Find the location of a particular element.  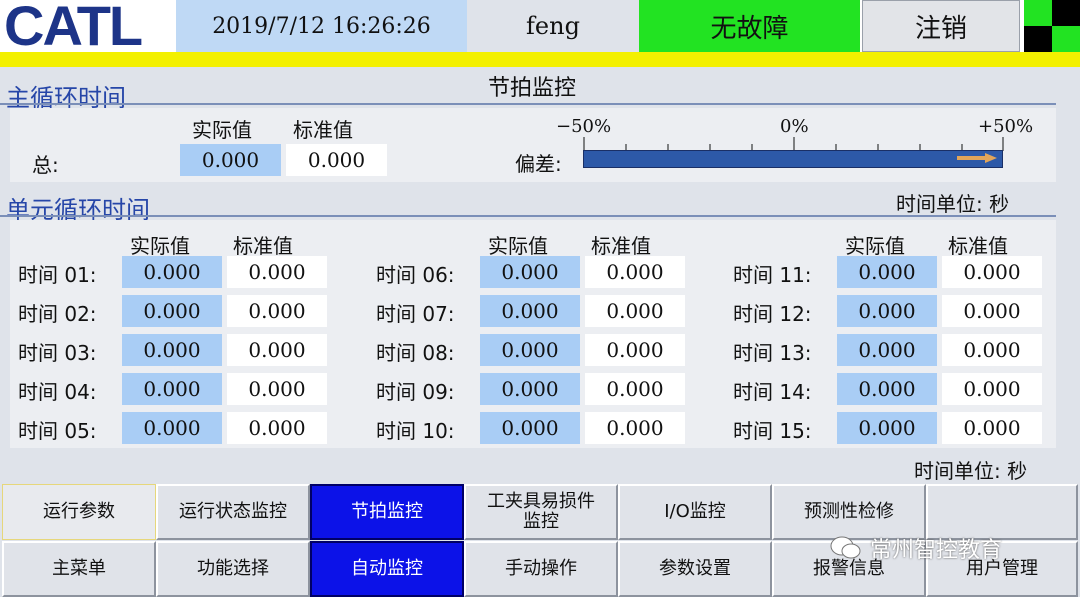

total-actual-value: 0.000 is located at coordinates (230, 160).